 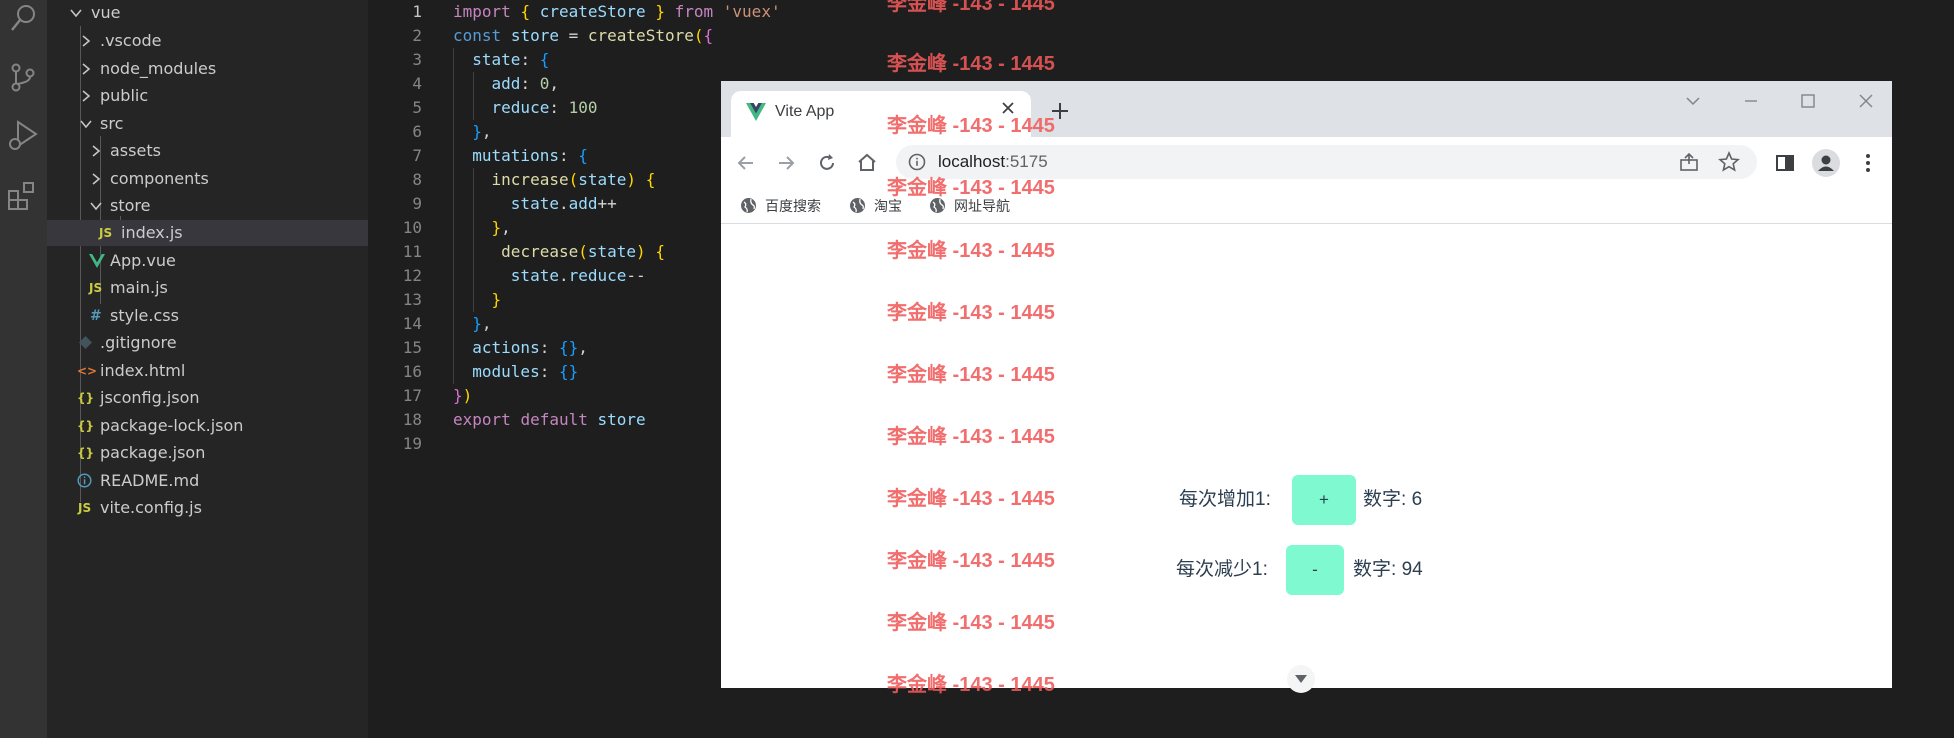 What do you see at coordinates (1324, 500) in the screenshot?
I see `increase-button: +` at bounding box center [1324, 500].